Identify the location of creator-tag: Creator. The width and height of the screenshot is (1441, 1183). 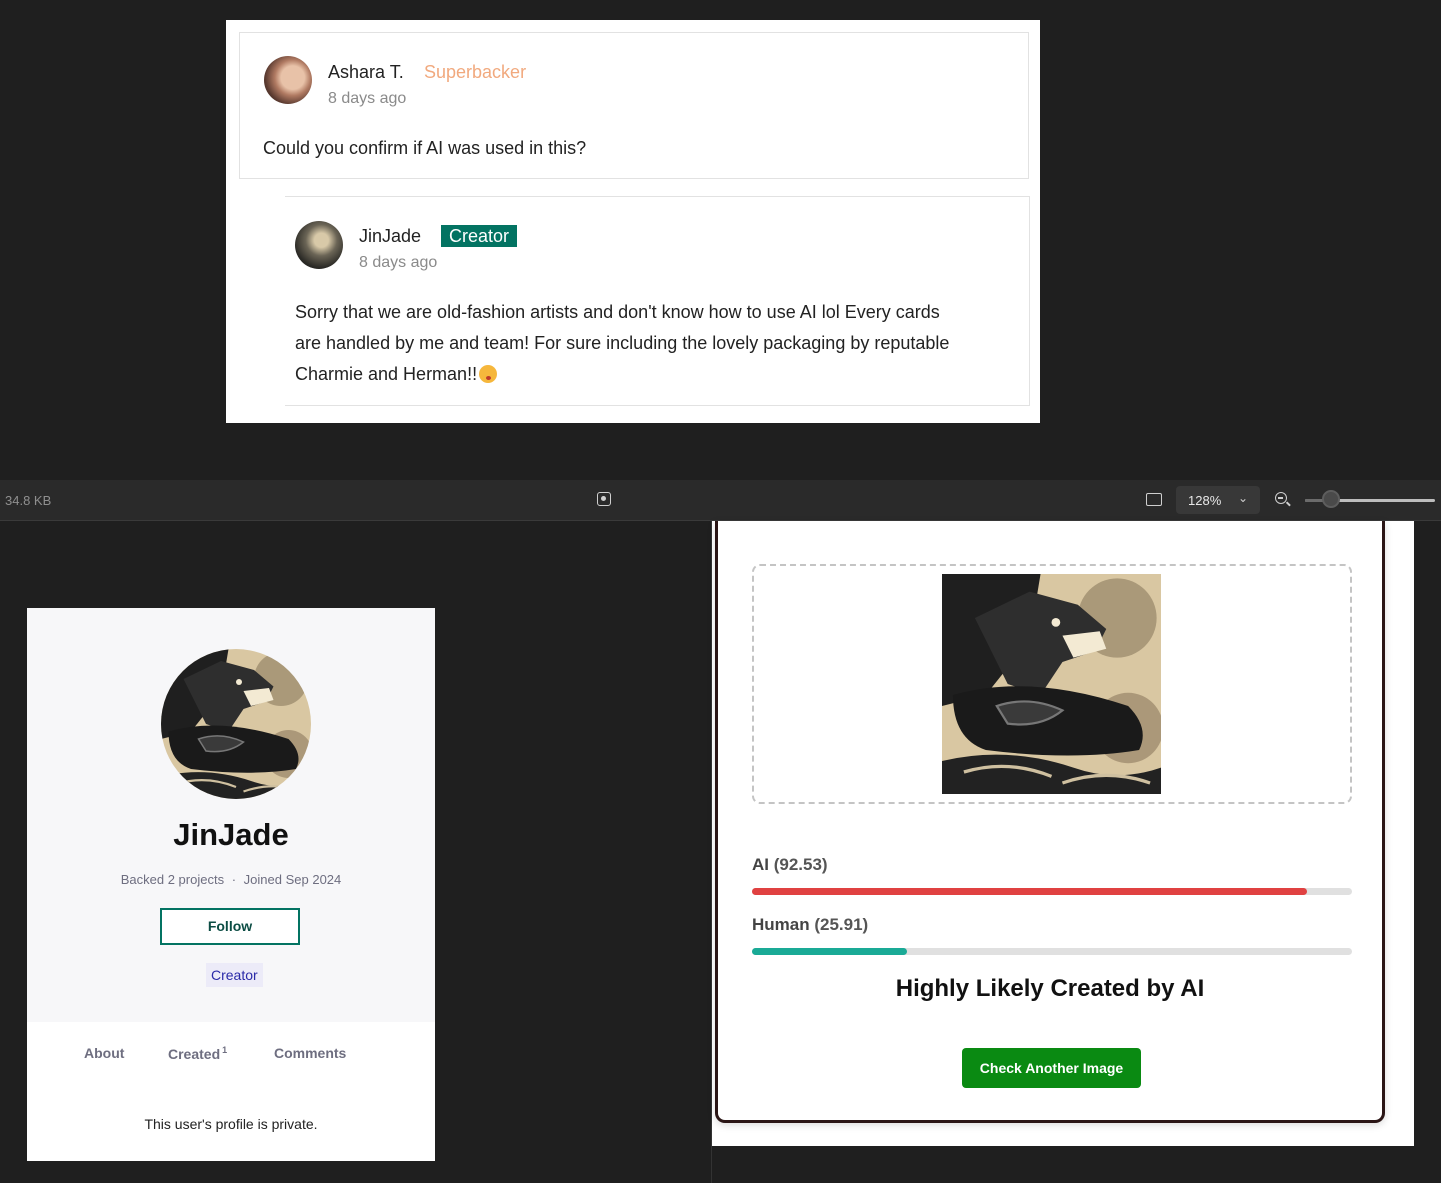
(234, 975).